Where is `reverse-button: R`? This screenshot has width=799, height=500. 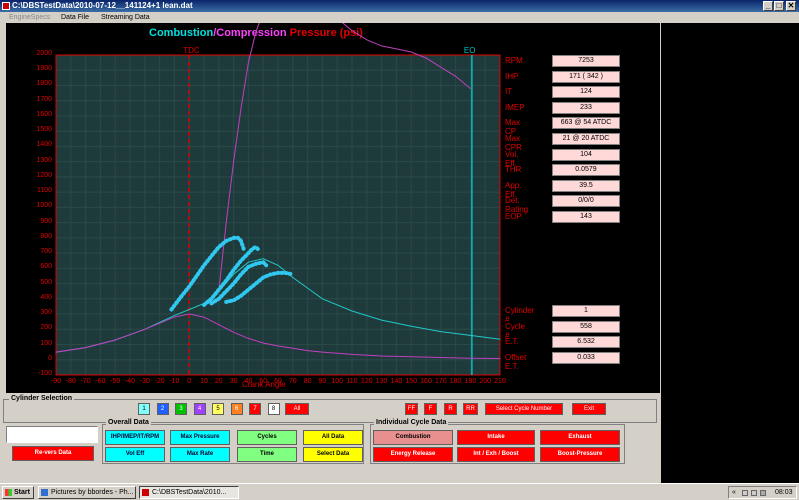 reverse-button: R is located at coordinates (450, 409).